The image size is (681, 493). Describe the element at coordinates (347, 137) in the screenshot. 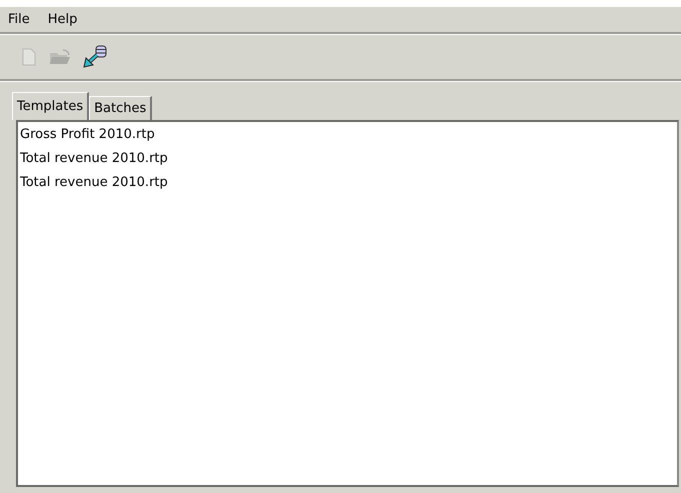

I see `list-item: Gross Profit 2010.rtp` at that location.